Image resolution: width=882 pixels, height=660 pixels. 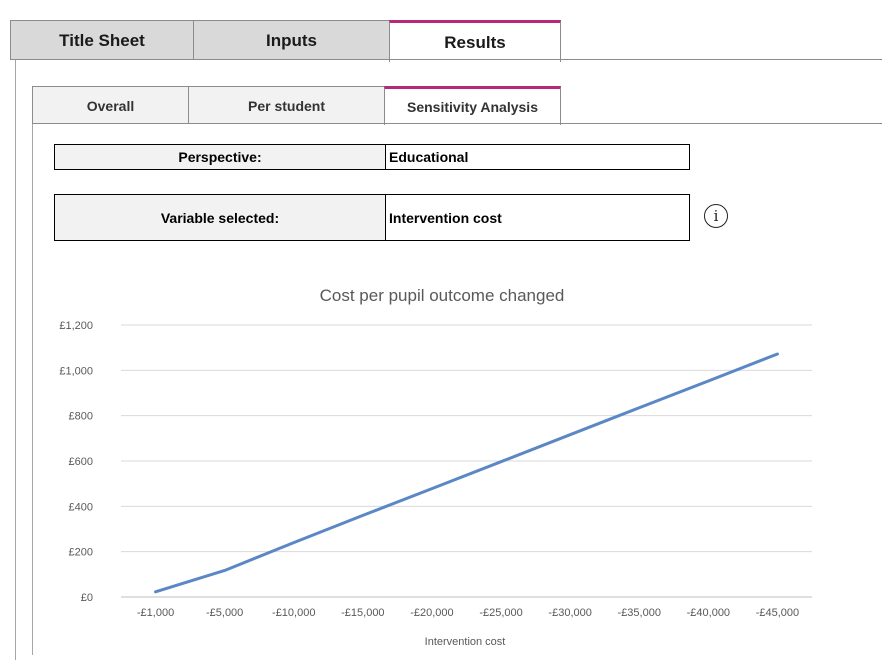 I want to click on y-tick-label: £400, so click(x=81, y=507).